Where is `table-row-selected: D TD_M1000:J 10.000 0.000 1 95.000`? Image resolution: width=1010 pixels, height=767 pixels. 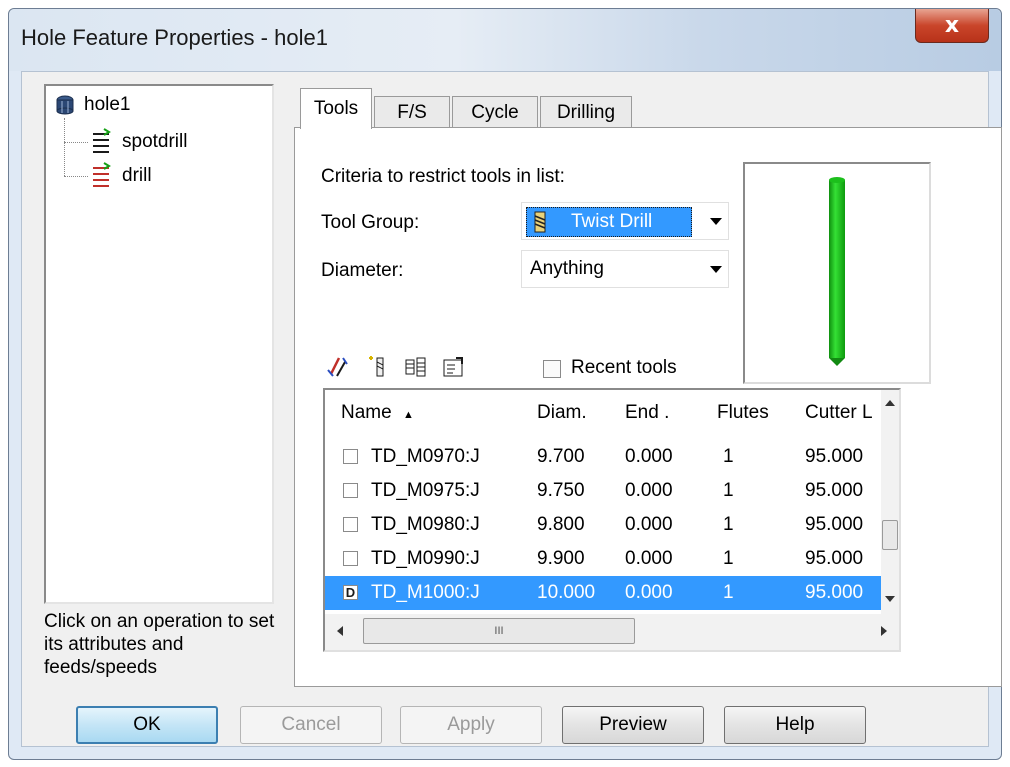 table-row-selected: D TD_M1000:J 10.000 0.000 1 95.000 is located at coordinates (605, 593).